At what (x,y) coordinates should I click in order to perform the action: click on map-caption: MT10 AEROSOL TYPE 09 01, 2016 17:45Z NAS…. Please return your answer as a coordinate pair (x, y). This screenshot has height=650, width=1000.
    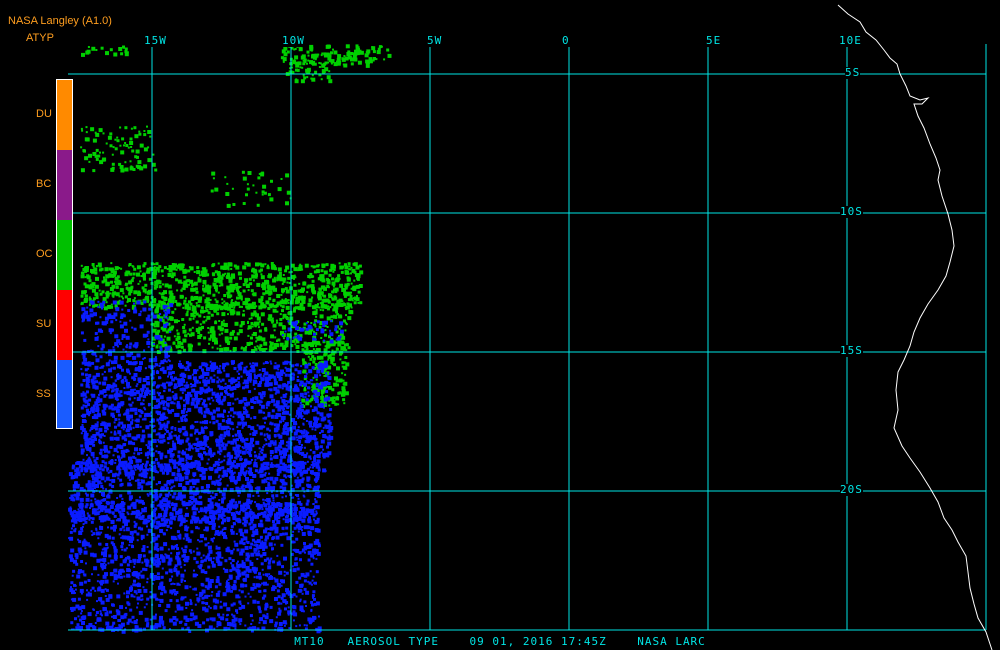
    Looking at the image, I should click on (500, 641).